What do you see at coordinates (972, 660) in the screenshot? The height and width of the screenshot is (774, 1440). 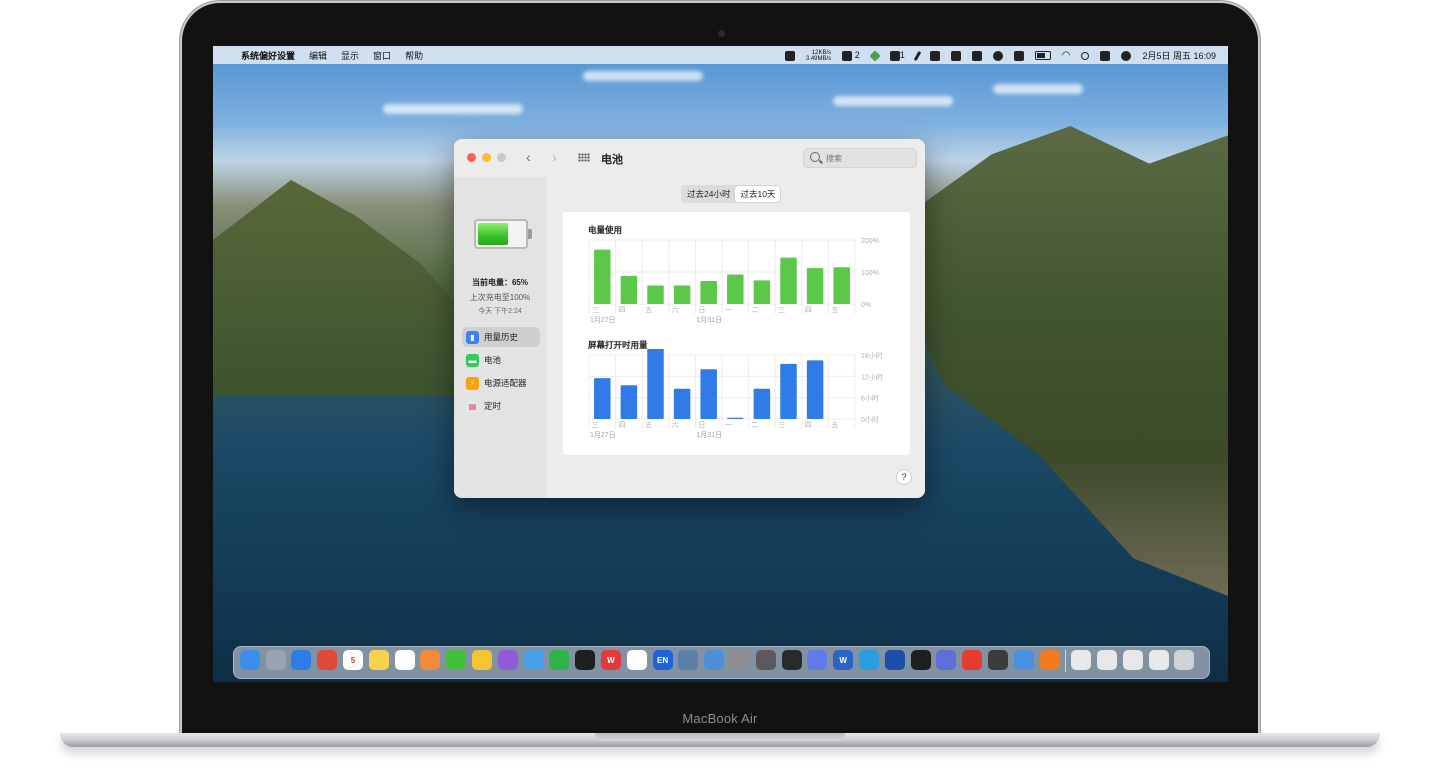 I see `gesture-icon` at bounding box center [972, 660].